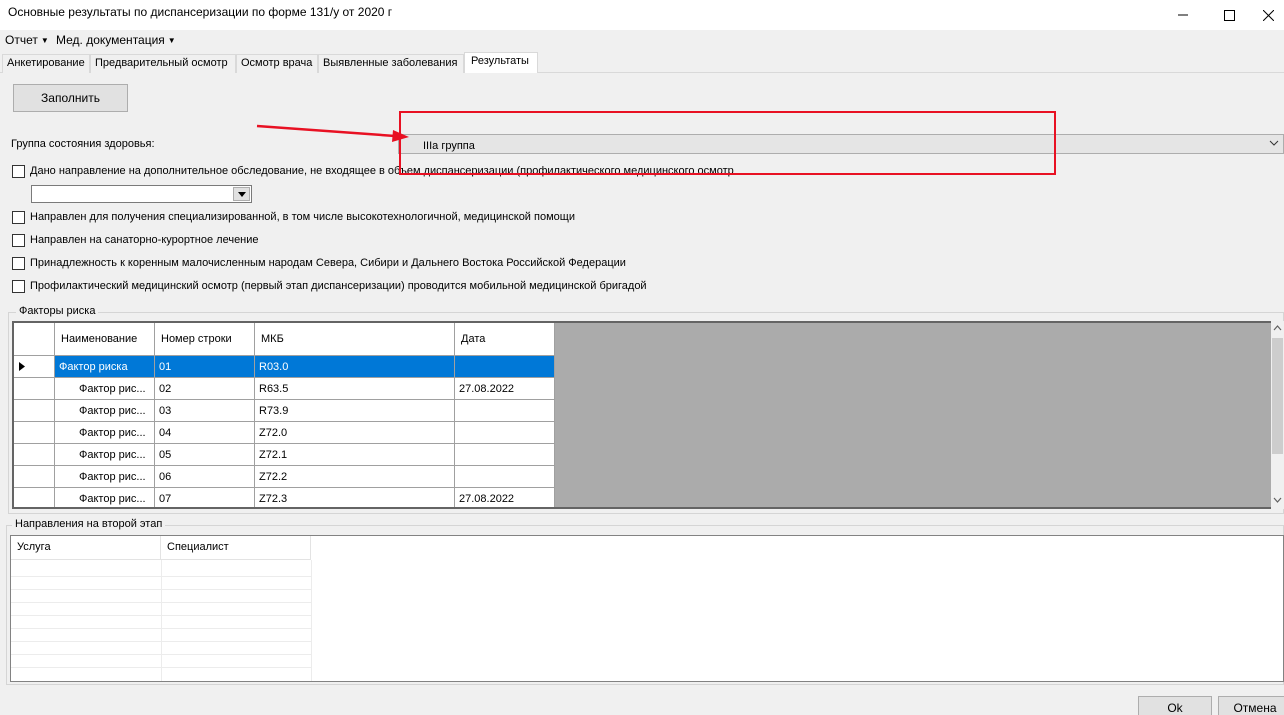 This screenshot has height=715, width=1284. What do you see at coordinates (46, 63) in the screenshot?
I see `tab-questionnaire: Анкетирование` at bounding box center [46, 63].